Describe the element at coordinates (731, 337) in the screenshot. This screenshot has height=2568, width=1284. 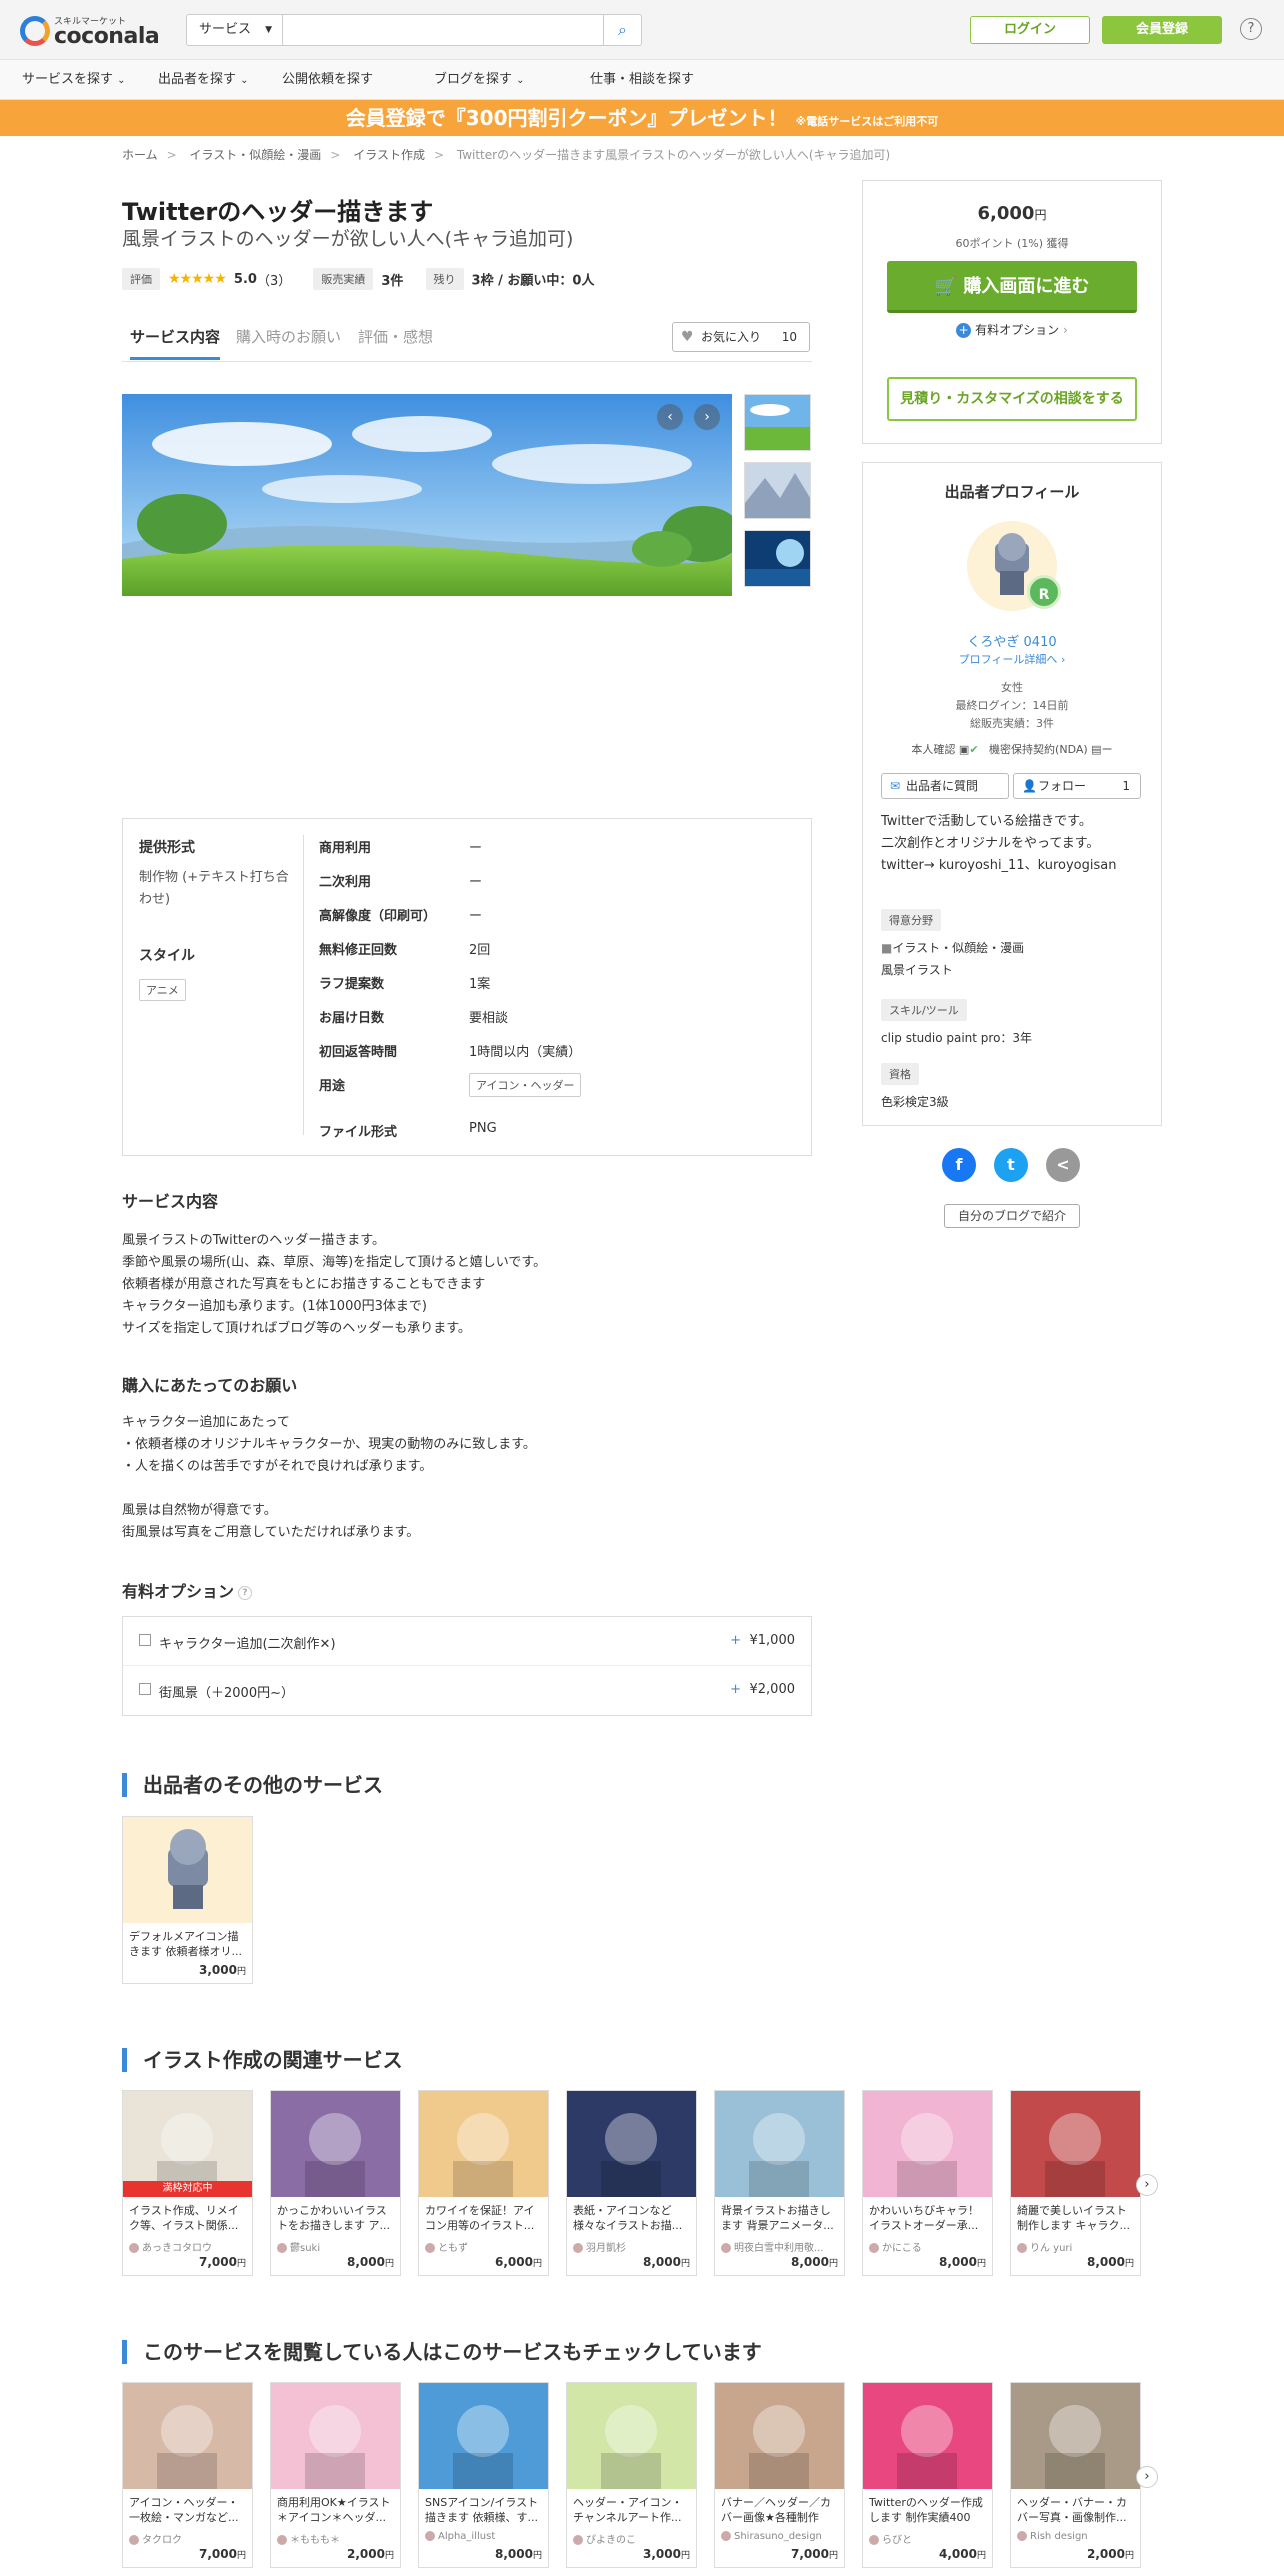
I see `favorite-label: お気に入り` at that location.